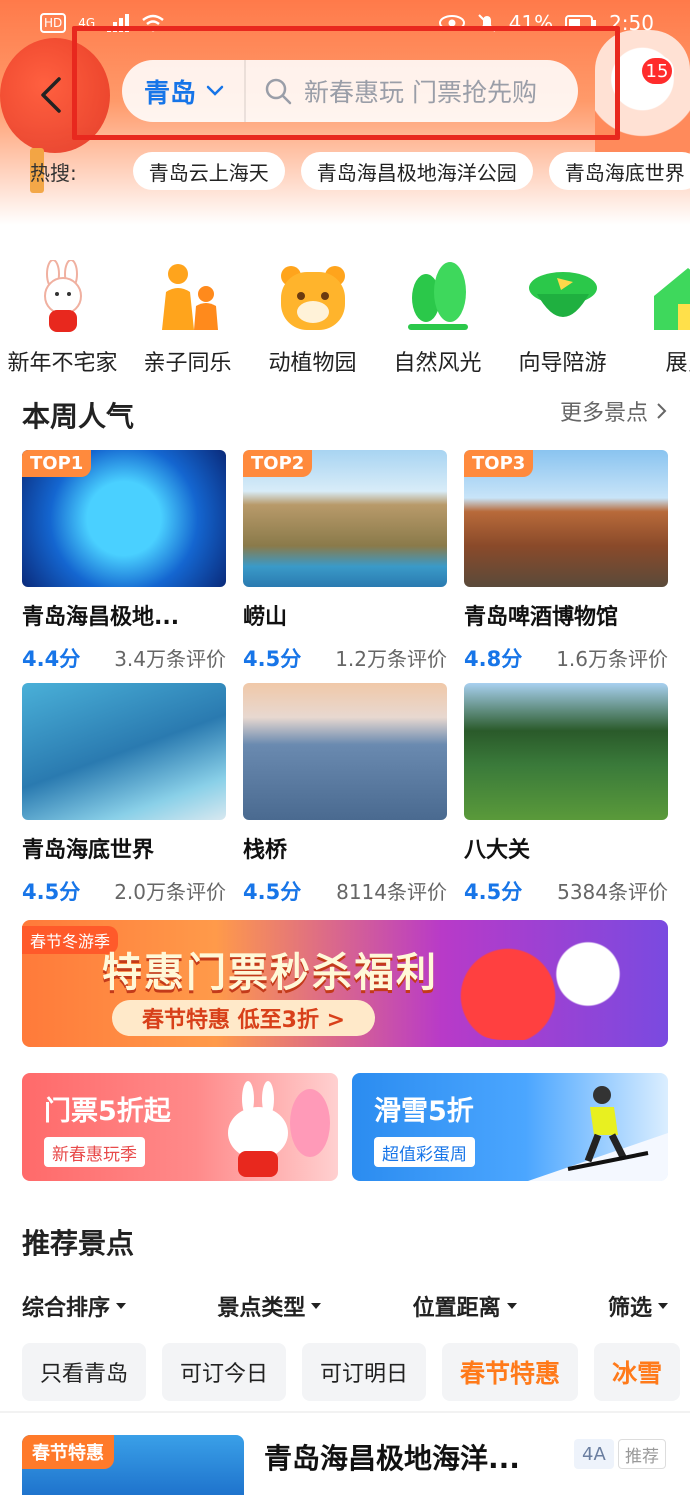 This screenshot has width=690, height=1495. I want to click on attraction-card: 青岛海底世界 4.5分 2.0万条评价, so click(124, 799).